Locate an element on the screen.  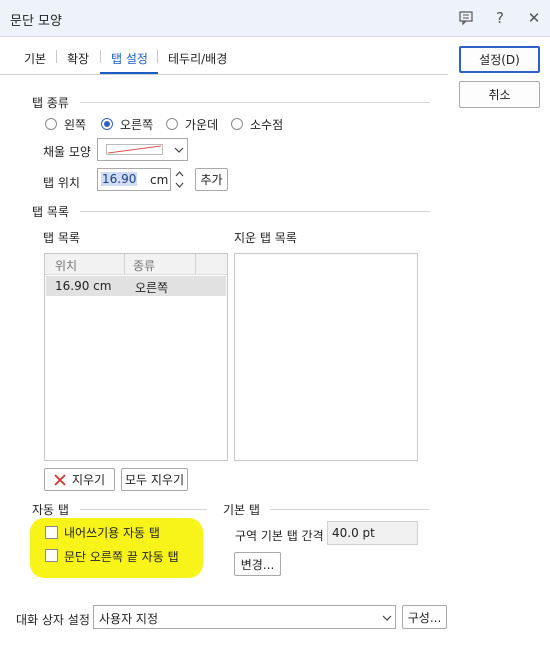
fill-label: 채울 모양 is located at coordinates (67, 152).